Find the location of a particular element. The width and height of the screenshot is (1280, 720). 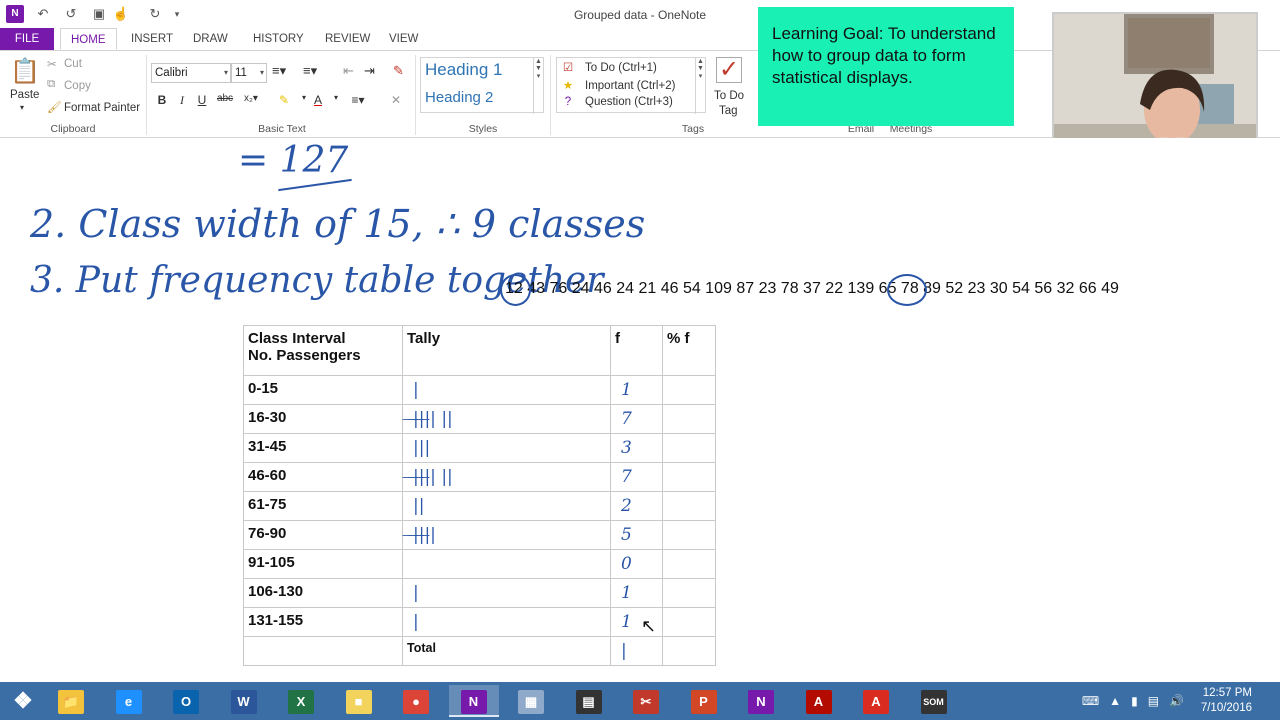

tab-view: VIEW is located at coordinates (403, 39).